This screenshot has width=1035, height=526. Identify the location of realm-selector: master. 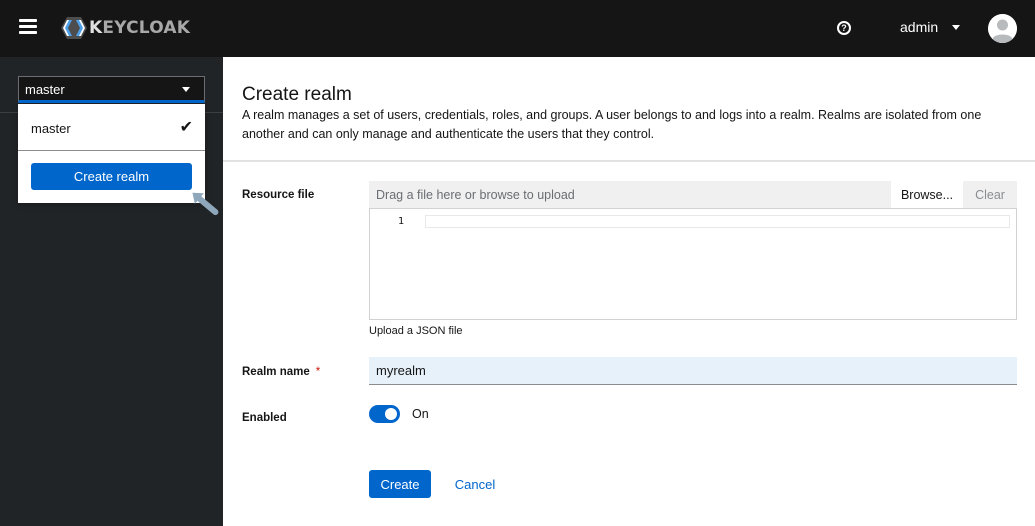
(111, 89).